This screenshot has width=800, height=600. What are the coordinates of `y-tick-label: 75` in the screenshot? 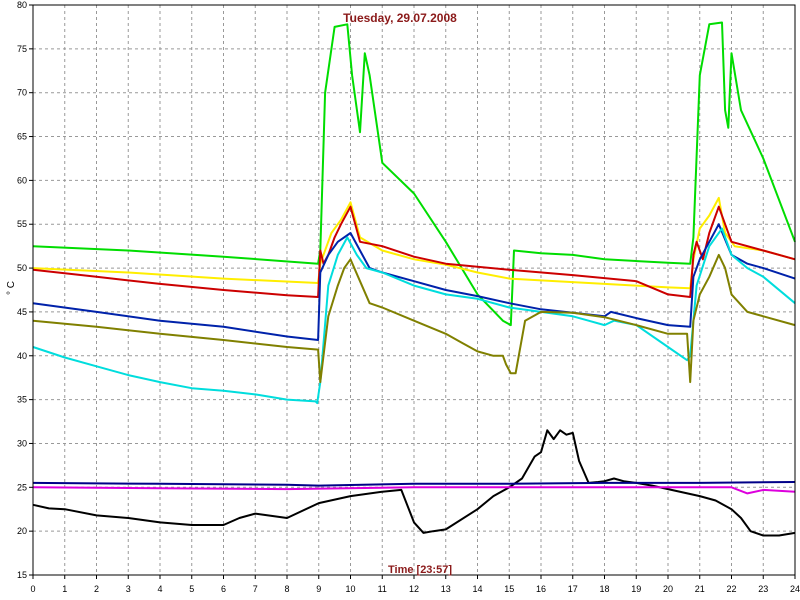 It's located at (22, 49).